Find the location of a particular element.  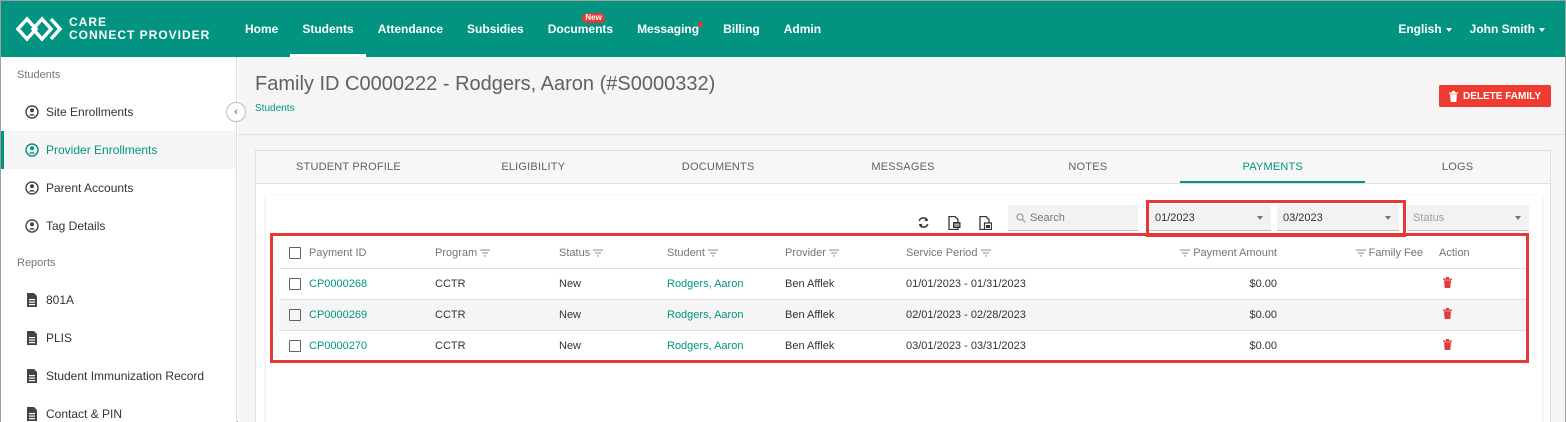

sidebar-item-label: Site Enrollments is located at coordinates (90, 112).